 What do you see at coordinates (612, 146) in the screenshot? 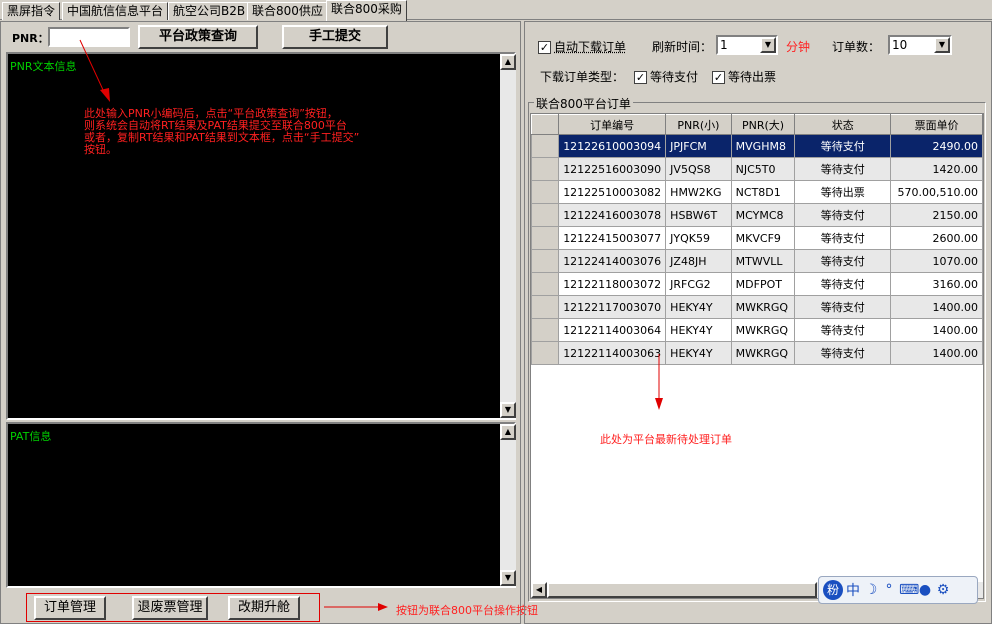
I see `cell-order-id: 12122610003094` at bounding box center [612, 146].